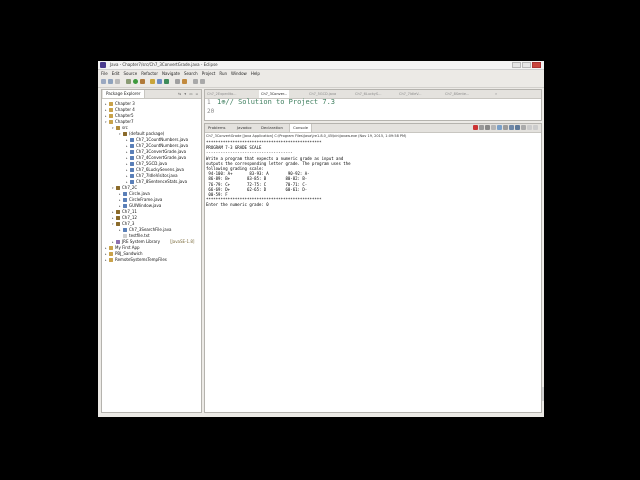  Describe the element at coordinates (118, 242) in the screenshot. I see `library-icon` at that location.